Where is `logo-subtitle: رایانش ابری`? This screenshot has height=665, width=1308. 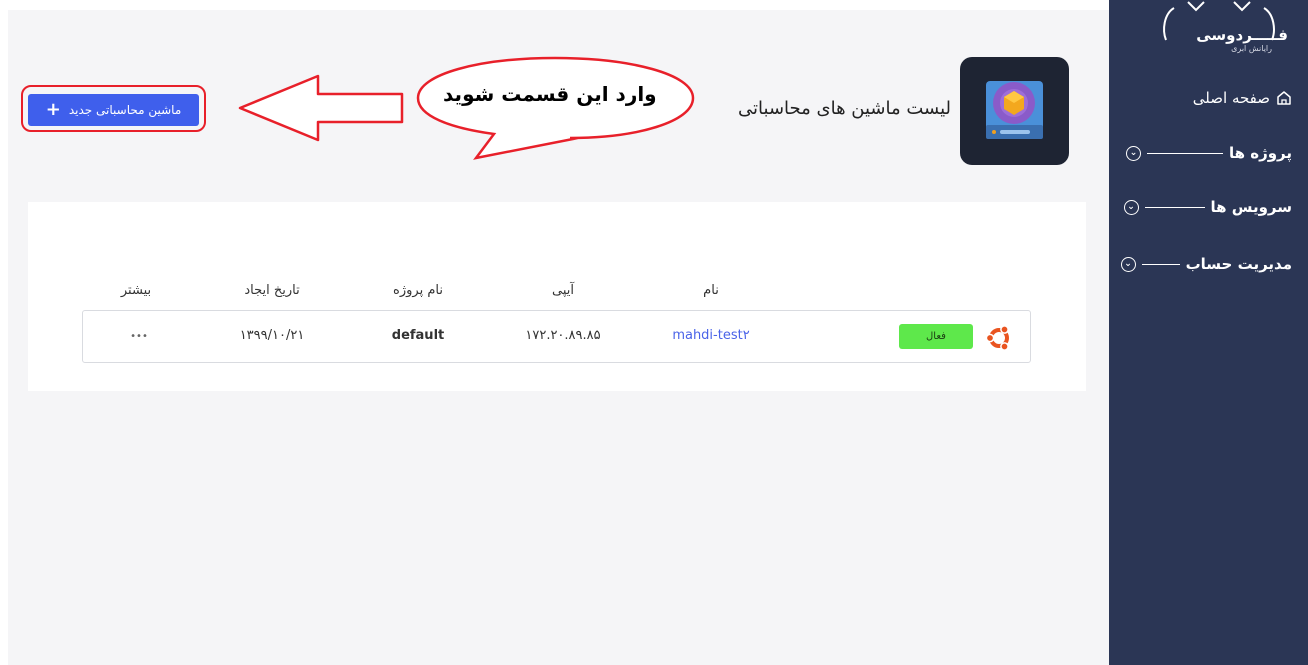 logo-subtitle: رایانش ابری is located at coordinates (1251, 48).